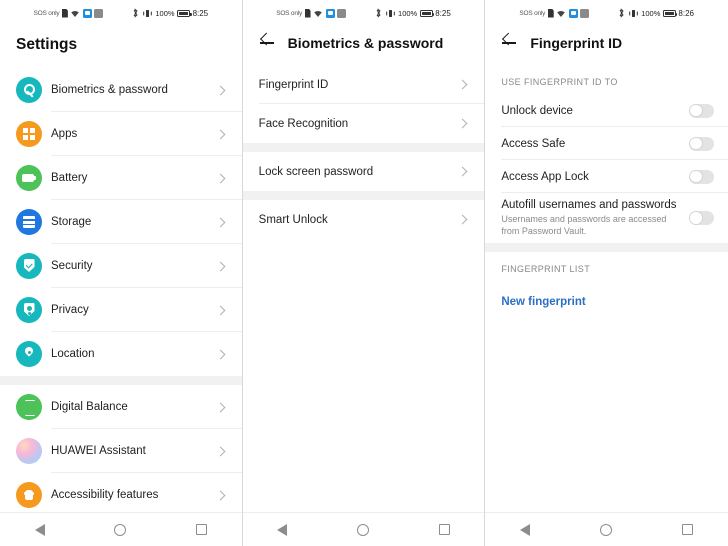  I want to click on nav-bar, so click(121, 529).